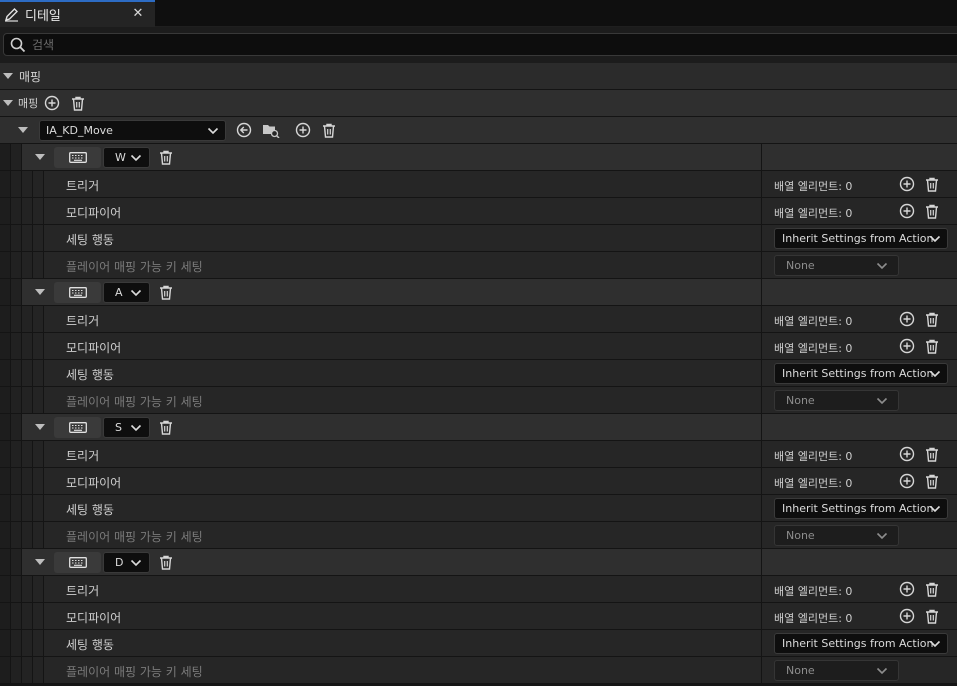 This screenshot has width=957, height=686. What do you see at coordinates (43, 16) in the screenshot?
I see `tab-title: 디테일` at bounding box center [43, 16].